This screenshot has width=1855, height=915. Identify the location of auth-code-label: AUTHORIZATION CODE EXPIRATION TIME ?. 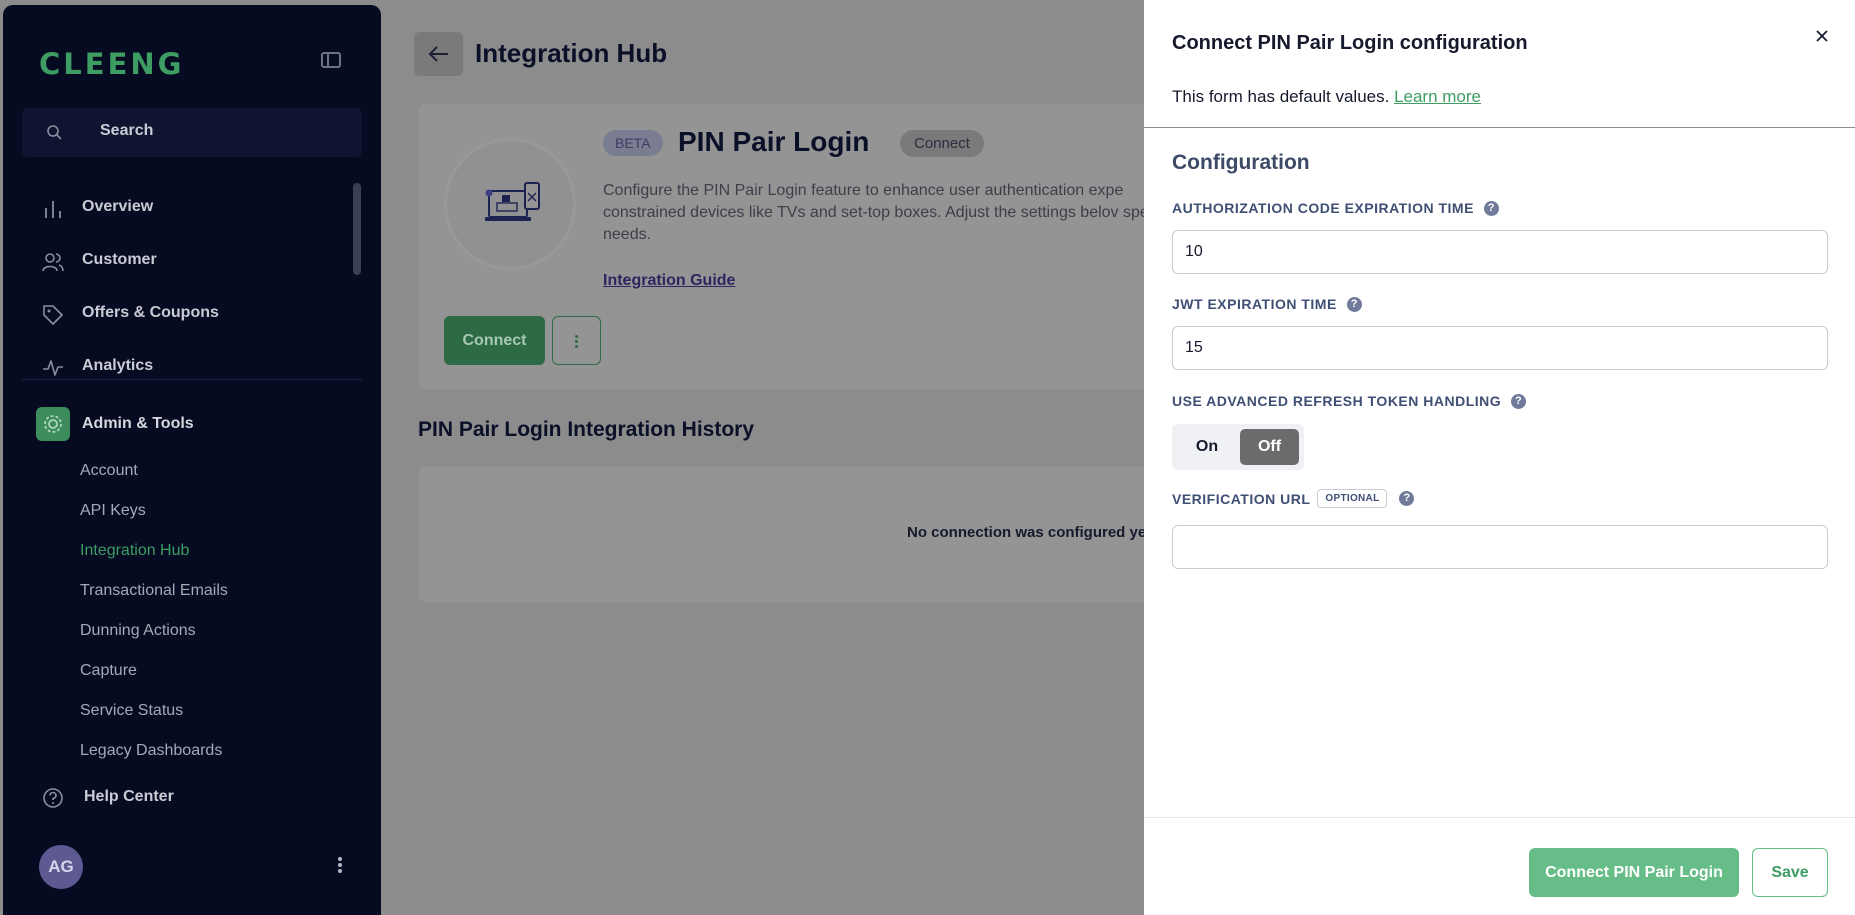
(1335, 208).